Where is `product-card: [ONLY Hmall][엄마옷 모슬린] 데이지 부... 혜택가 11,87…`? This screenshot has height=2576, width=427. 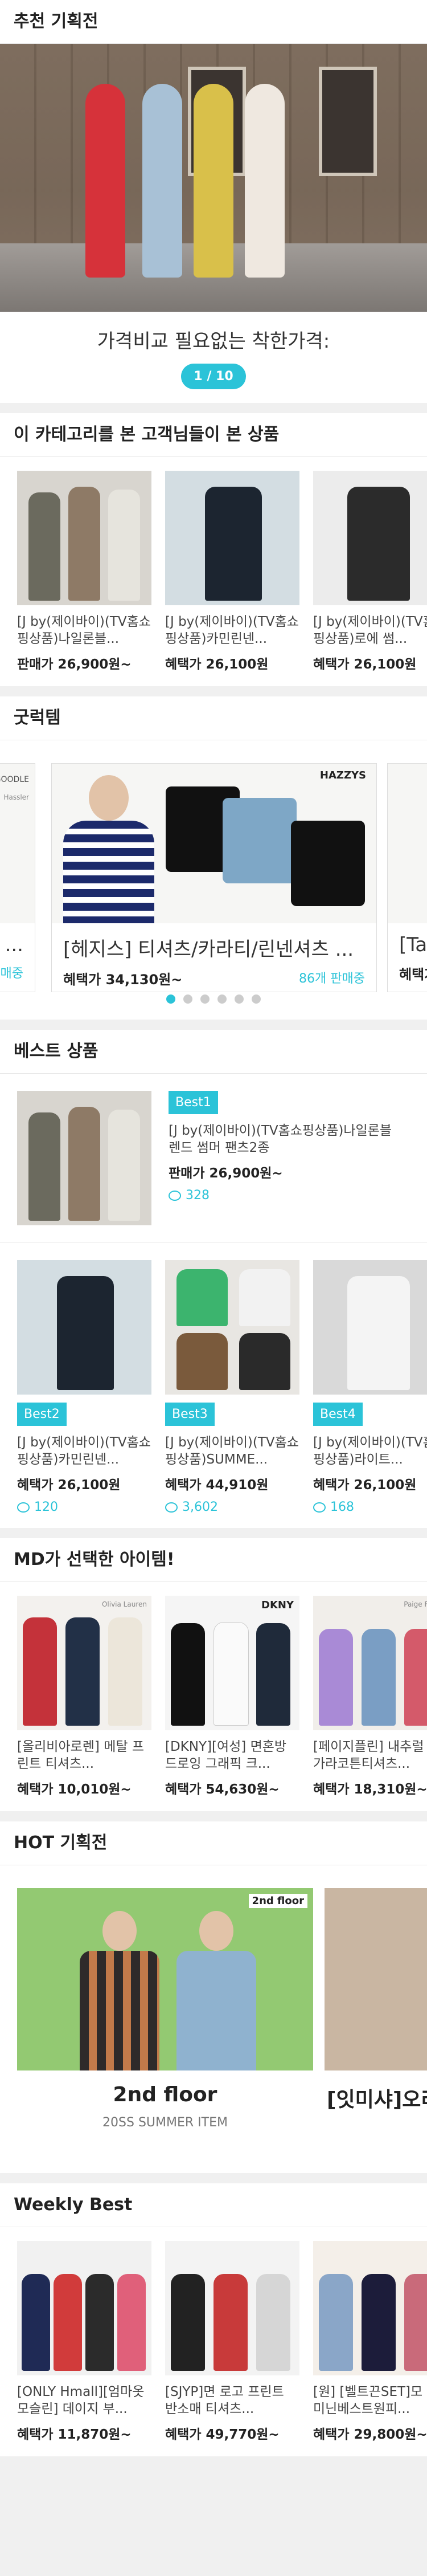
product-card: [ONLY Hmall][엄마옷 모슬린] 데이지 부... 혜택가 11,87… is located at coordinates (84, 2342).